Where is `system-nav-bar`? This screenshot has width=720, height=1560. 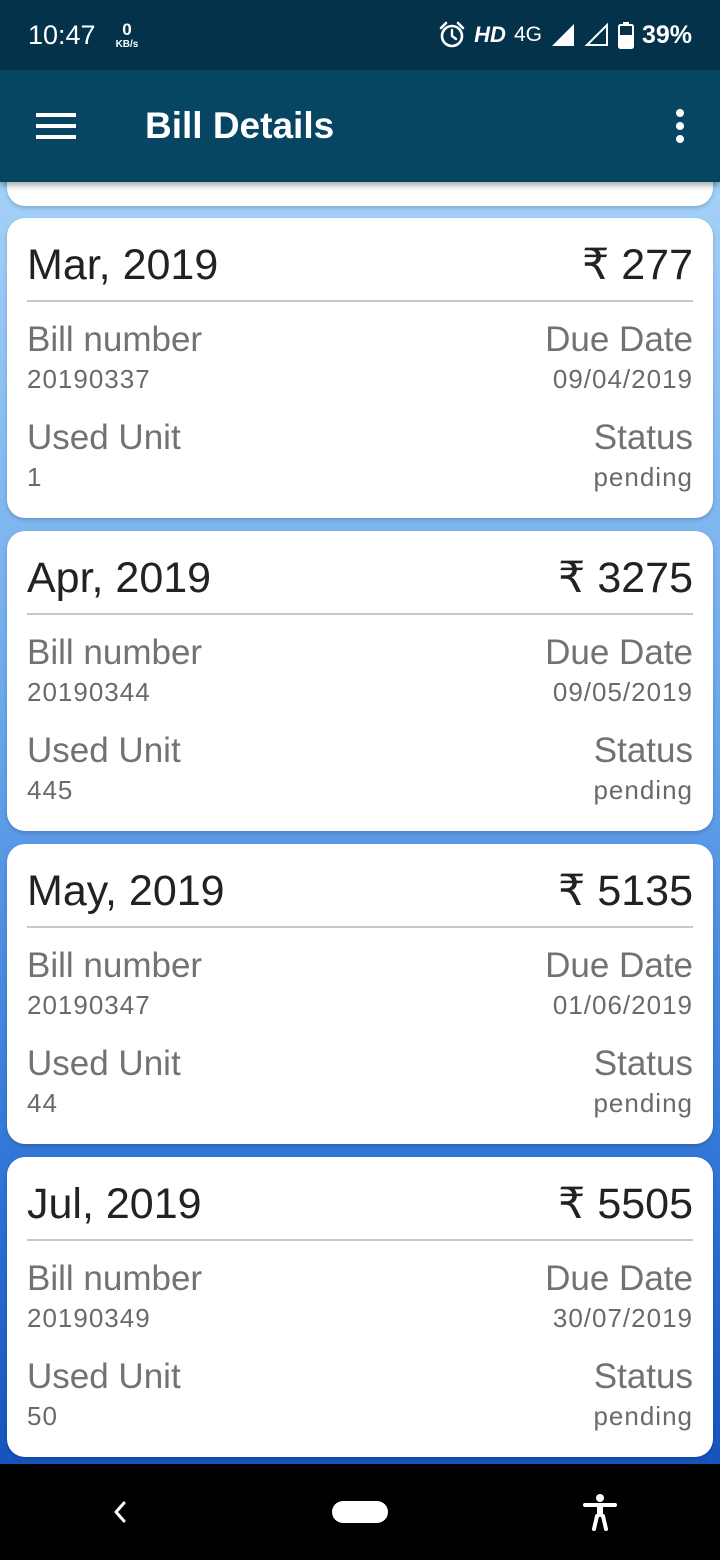
system-nav-bar is located at coordinates (360, 1512).